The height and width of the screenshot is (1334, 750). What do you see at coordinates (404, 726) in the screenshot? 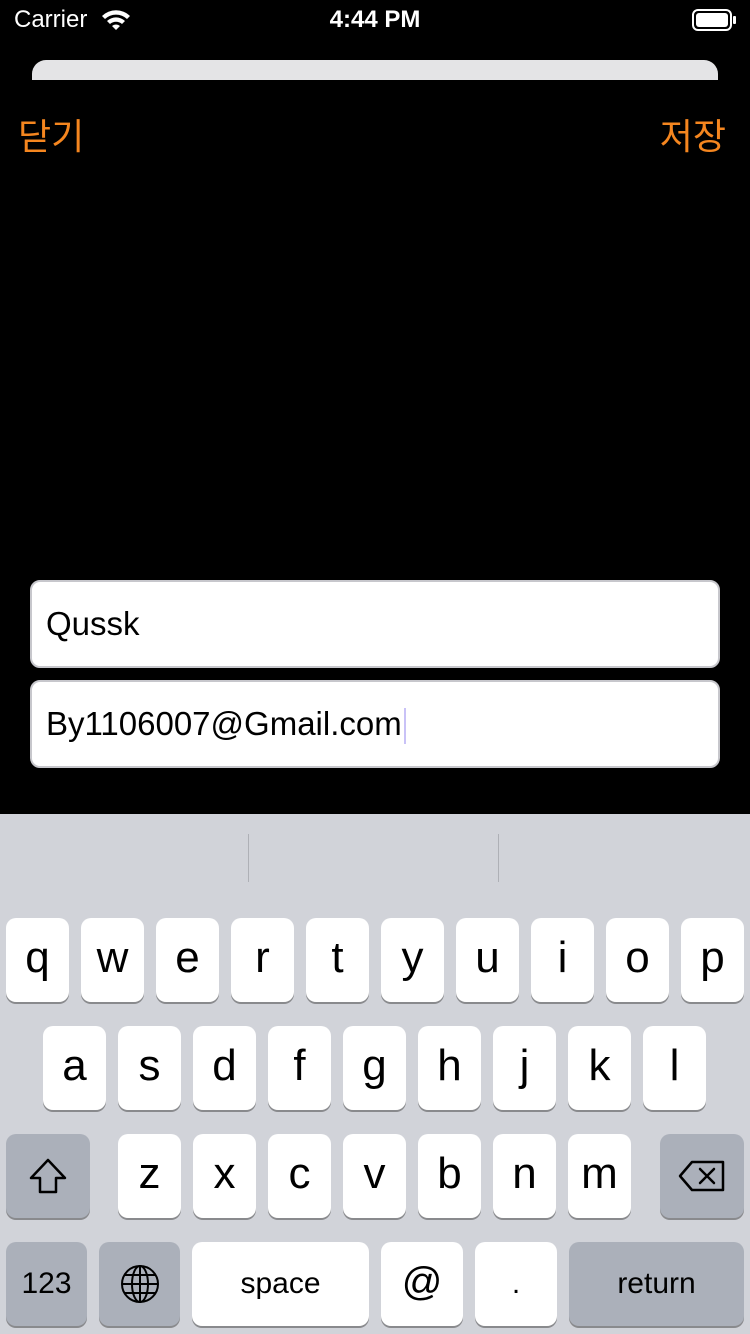
I see `text-cursor` at bounding box center [404, 726].